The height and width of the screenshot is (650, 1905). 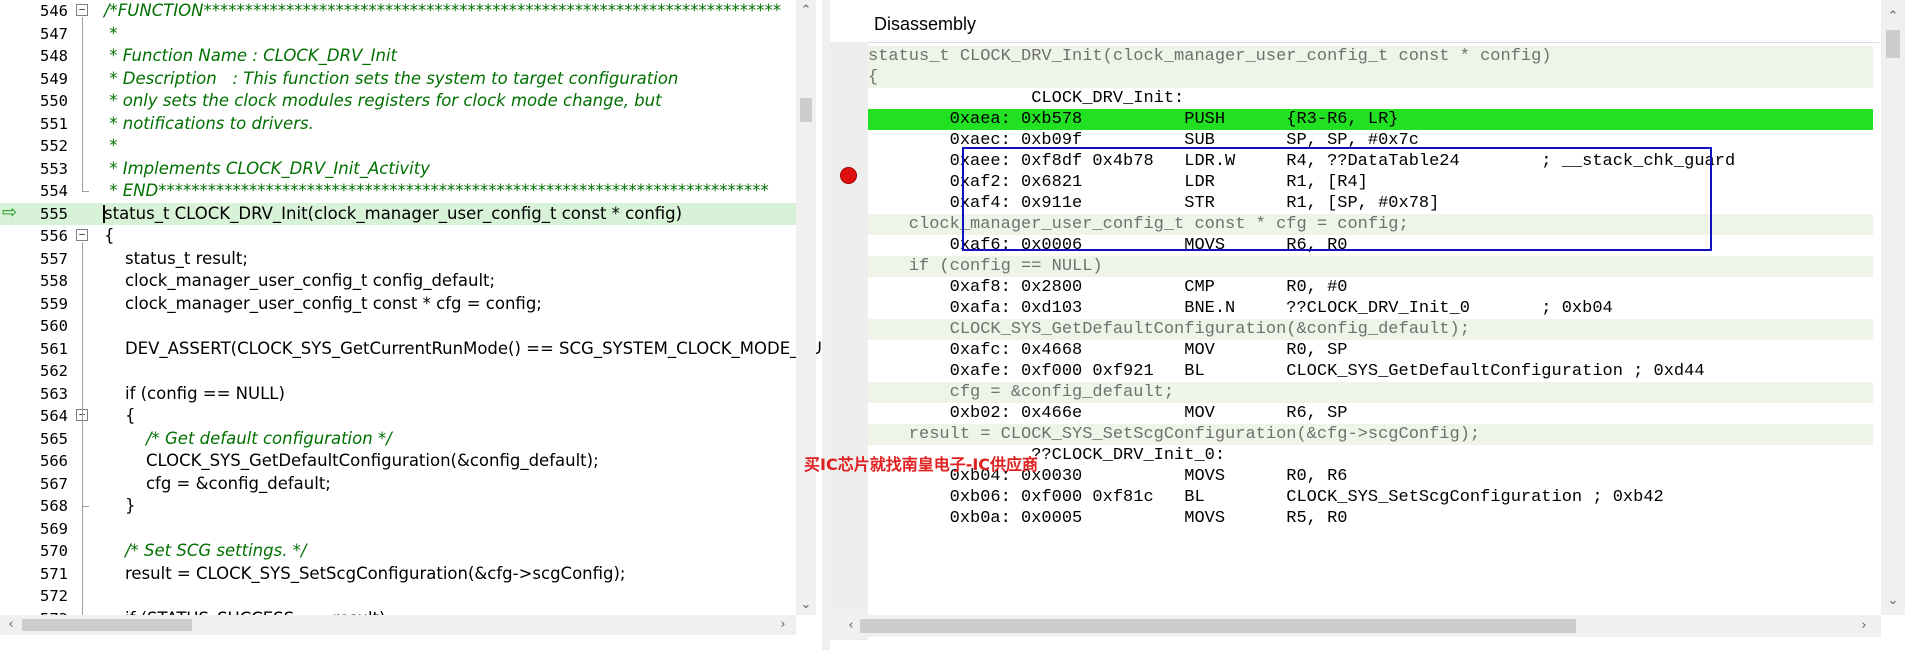 I want to click on line-number: 558, so click(x=54, y=281).